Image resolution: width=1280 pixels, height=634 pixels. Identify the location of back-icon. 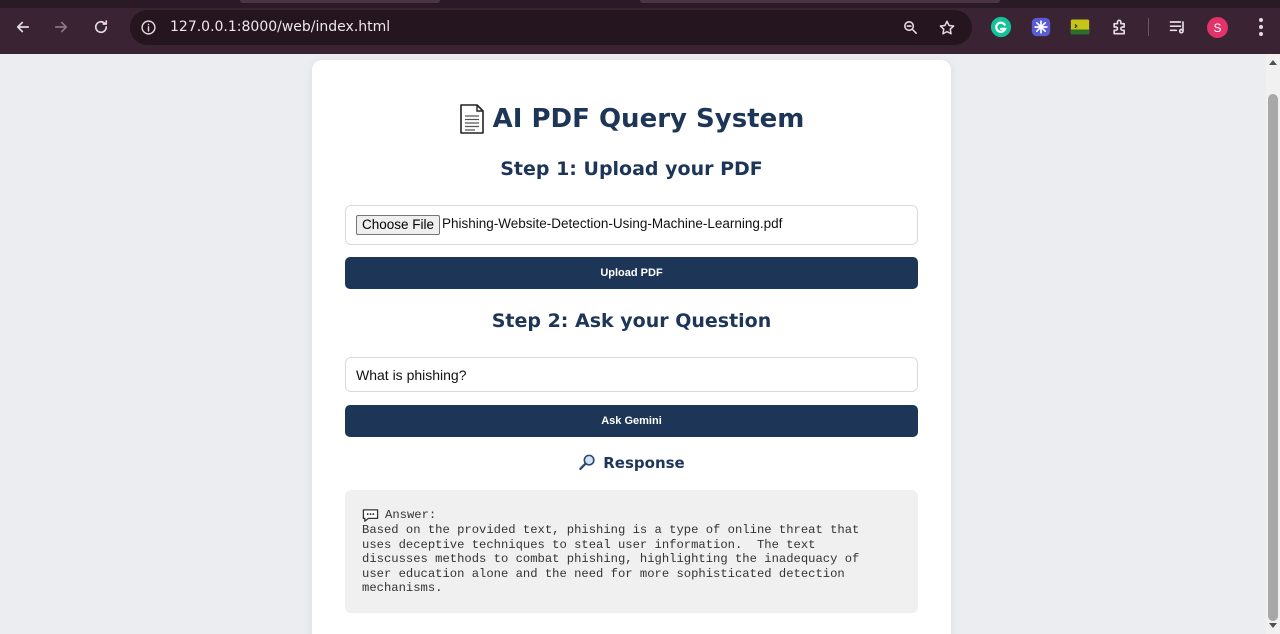
(23, 27).